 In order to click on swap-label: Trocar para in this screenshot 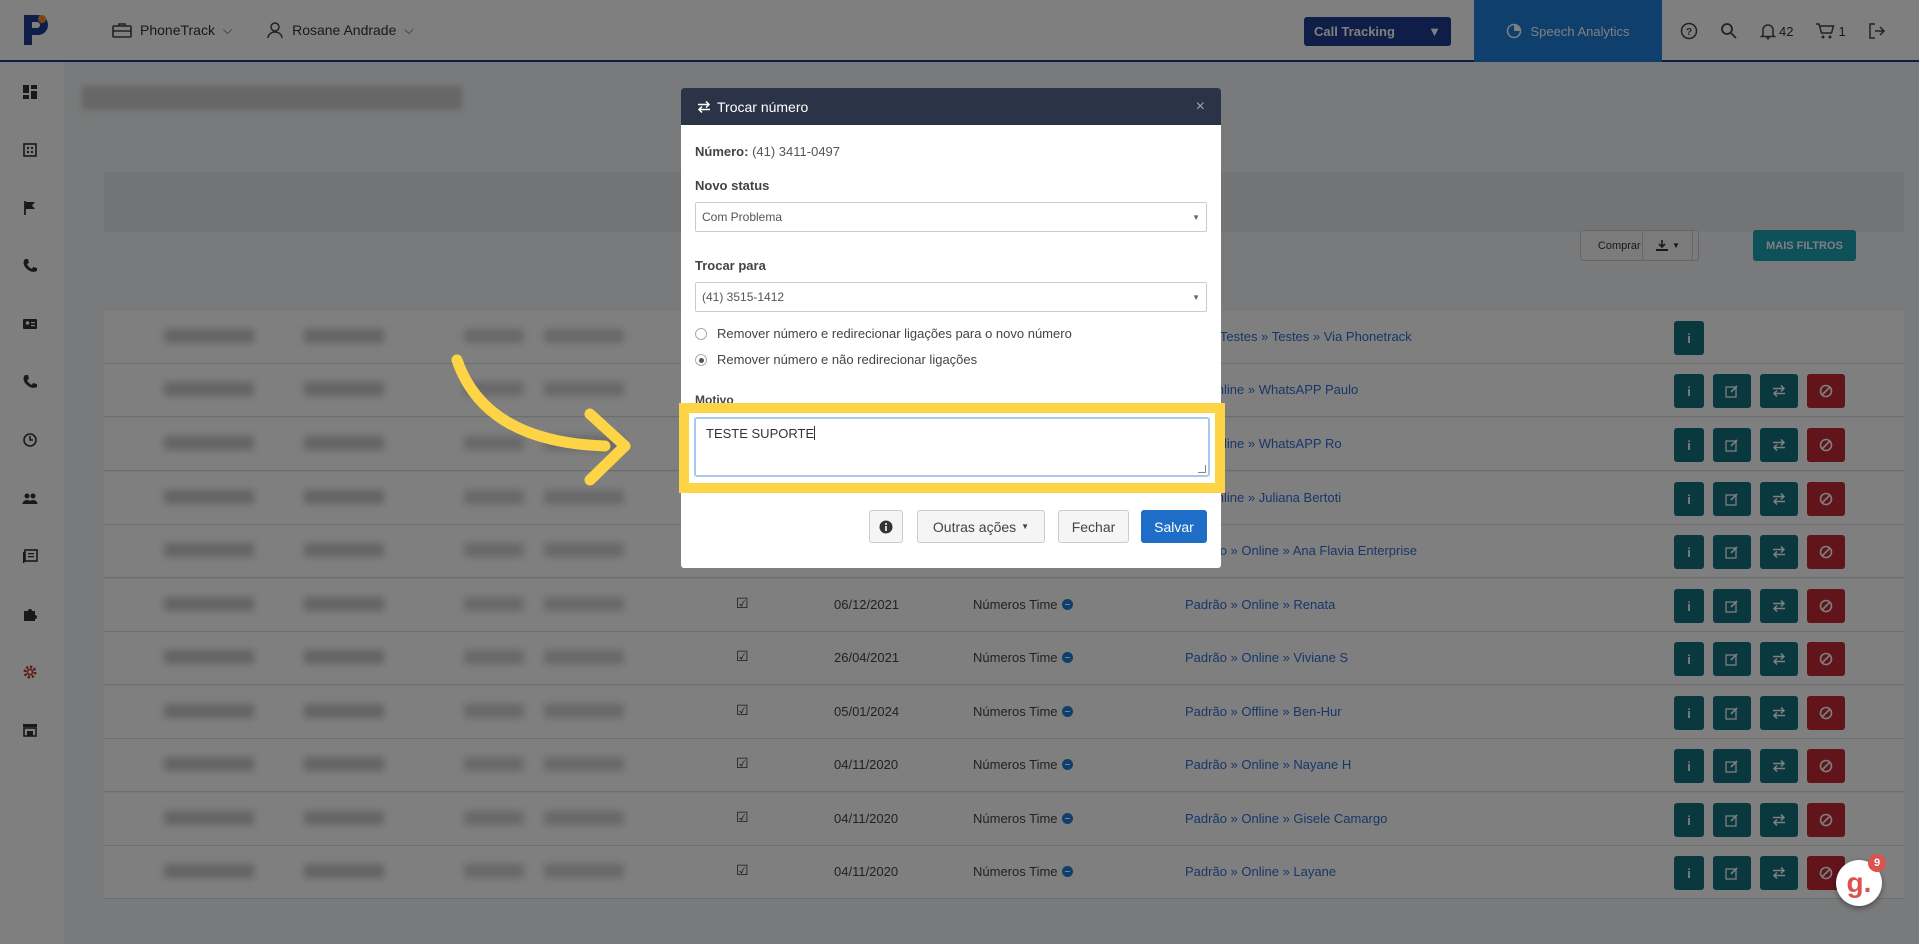, I will do `click(730, 265)`.